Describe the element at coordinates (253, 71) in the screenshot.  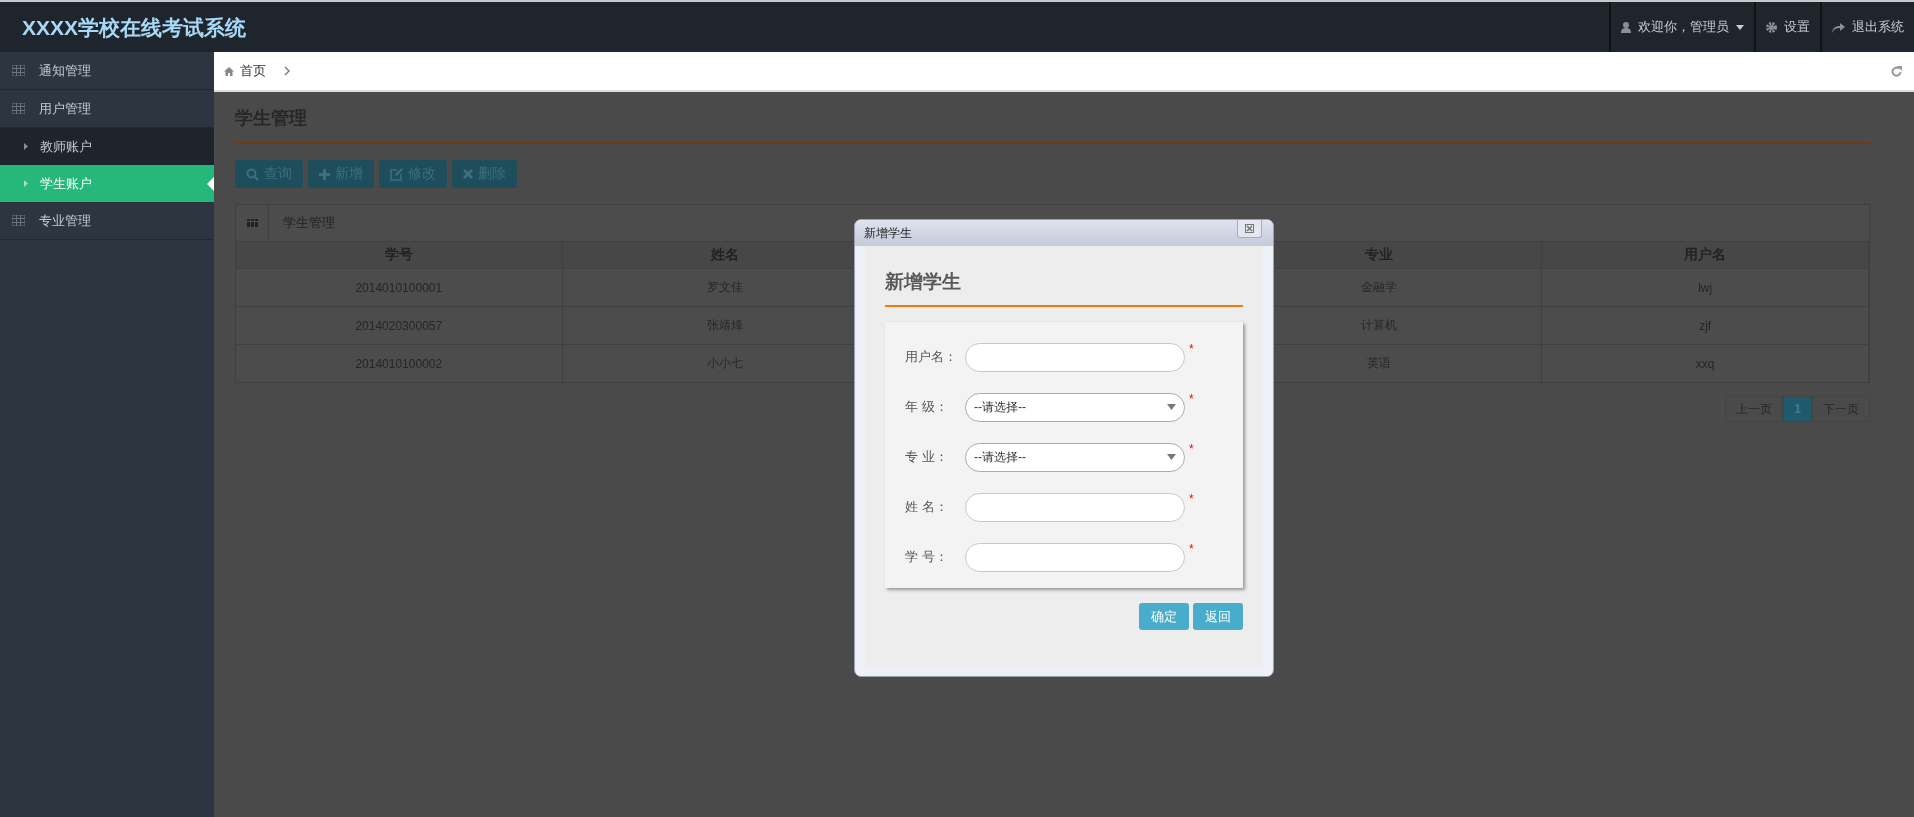
I see `breadcrumb-link: 首页` at that location.